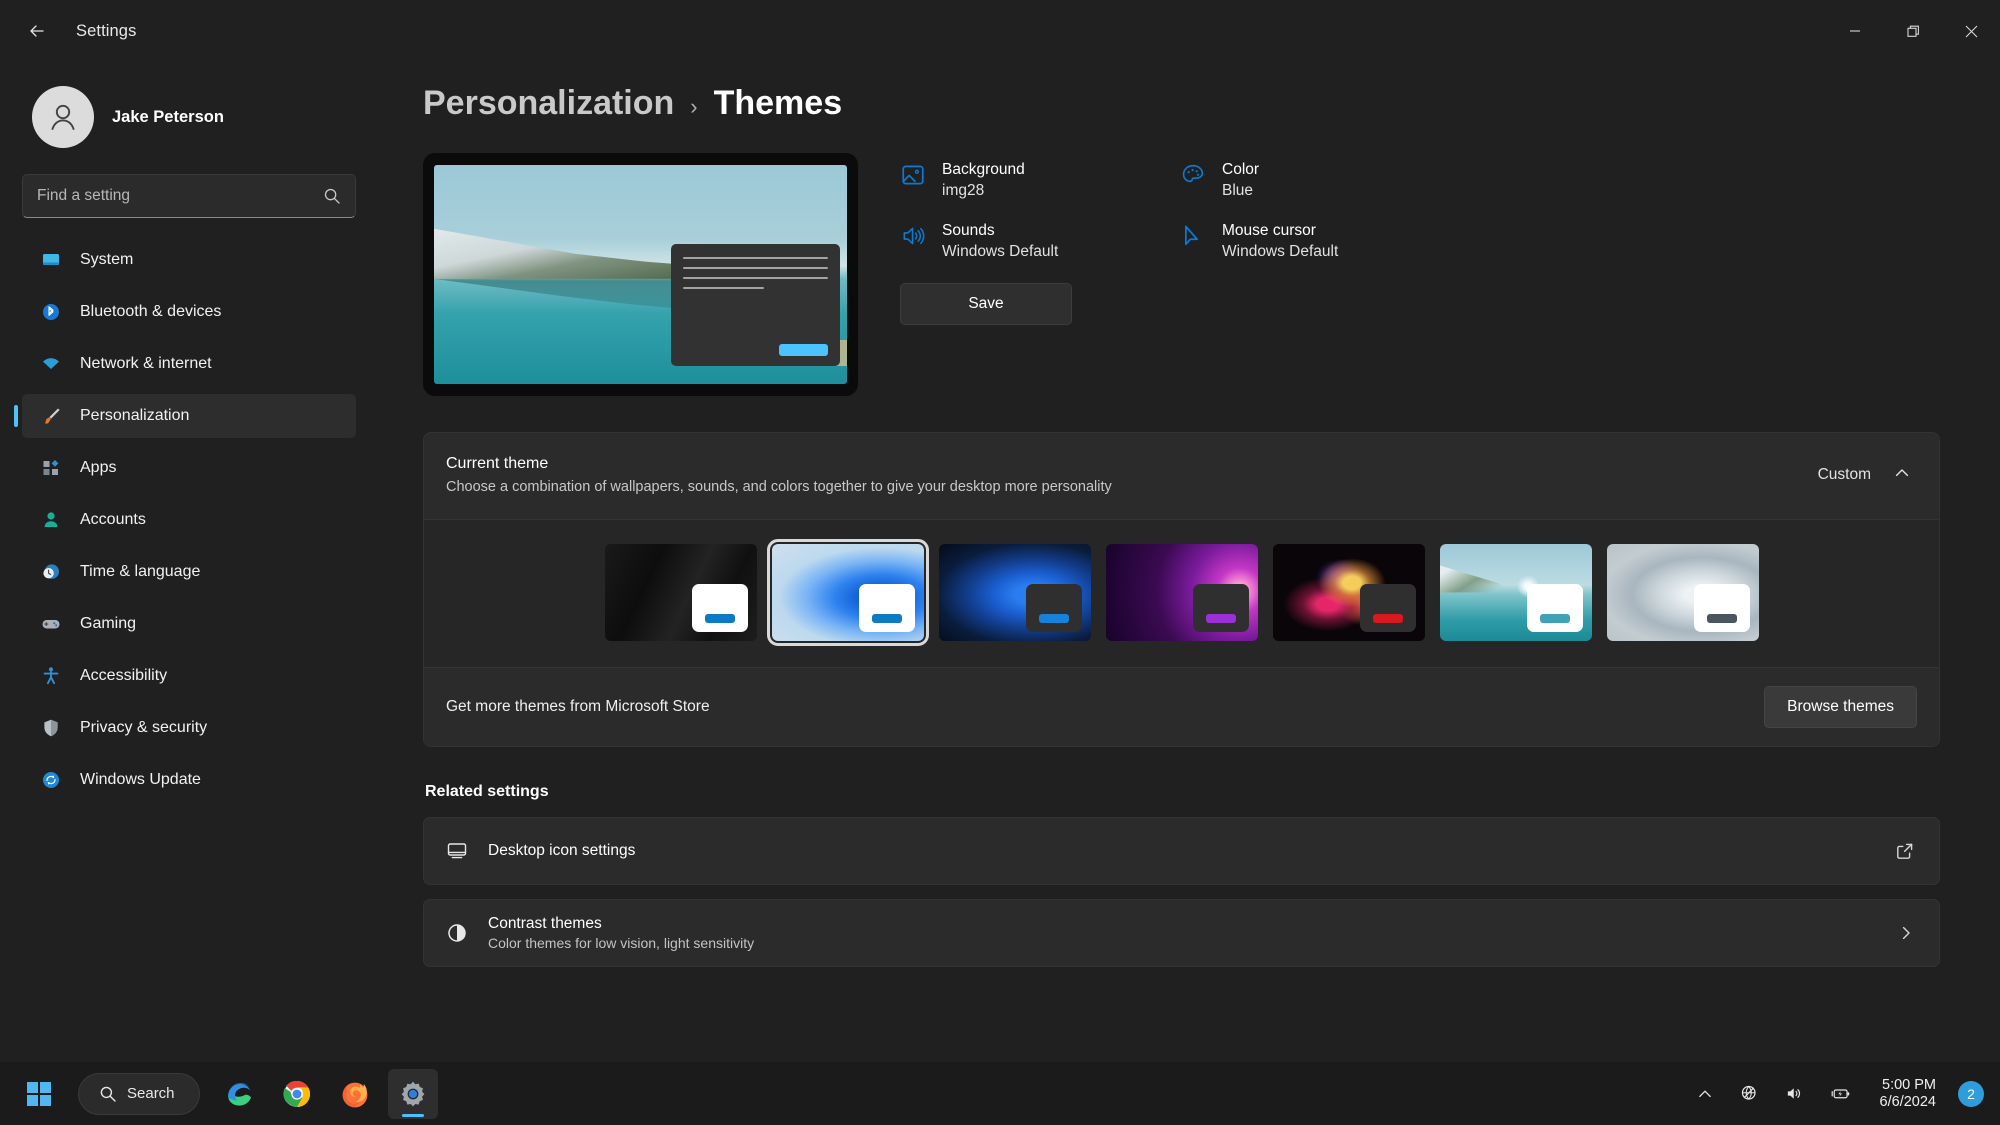 Image resolution: width=2000 pixels, height=1125 pixels. What do you see at coordinates (39, 1094) in the screenshot?
I see `start-button` at bounding box center [39, 1094].